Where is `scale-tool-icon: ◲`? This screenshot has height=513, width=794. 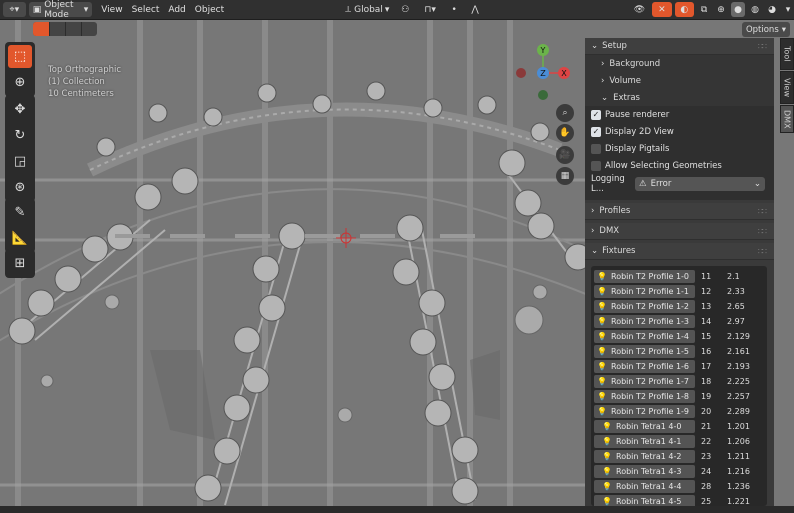 scale-tool-icon: ◲ is located at coordinates (20, 161).